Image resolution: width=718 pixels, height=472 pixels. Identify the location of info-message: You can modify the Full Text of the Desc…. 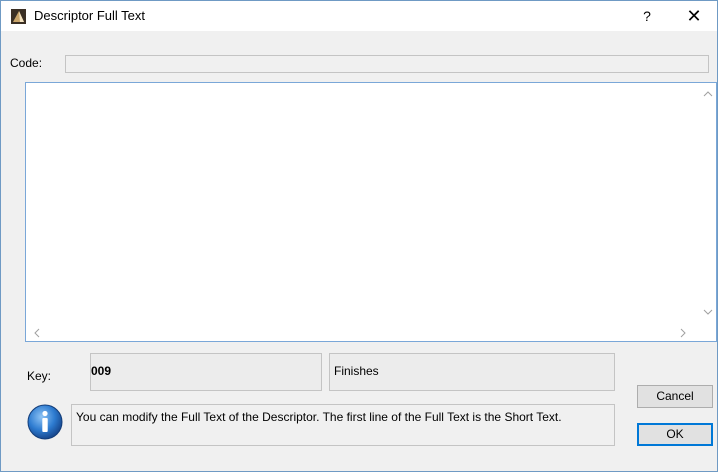
(343, 425).